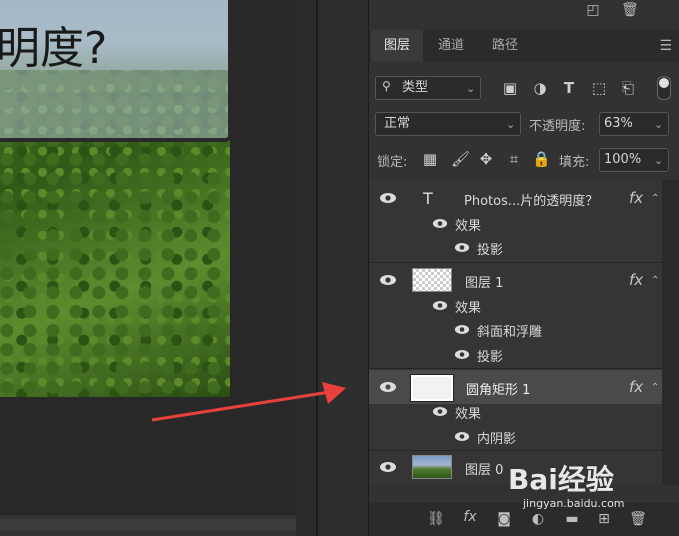  I want to click on horizontal-scrollbar, so click(150, 525).